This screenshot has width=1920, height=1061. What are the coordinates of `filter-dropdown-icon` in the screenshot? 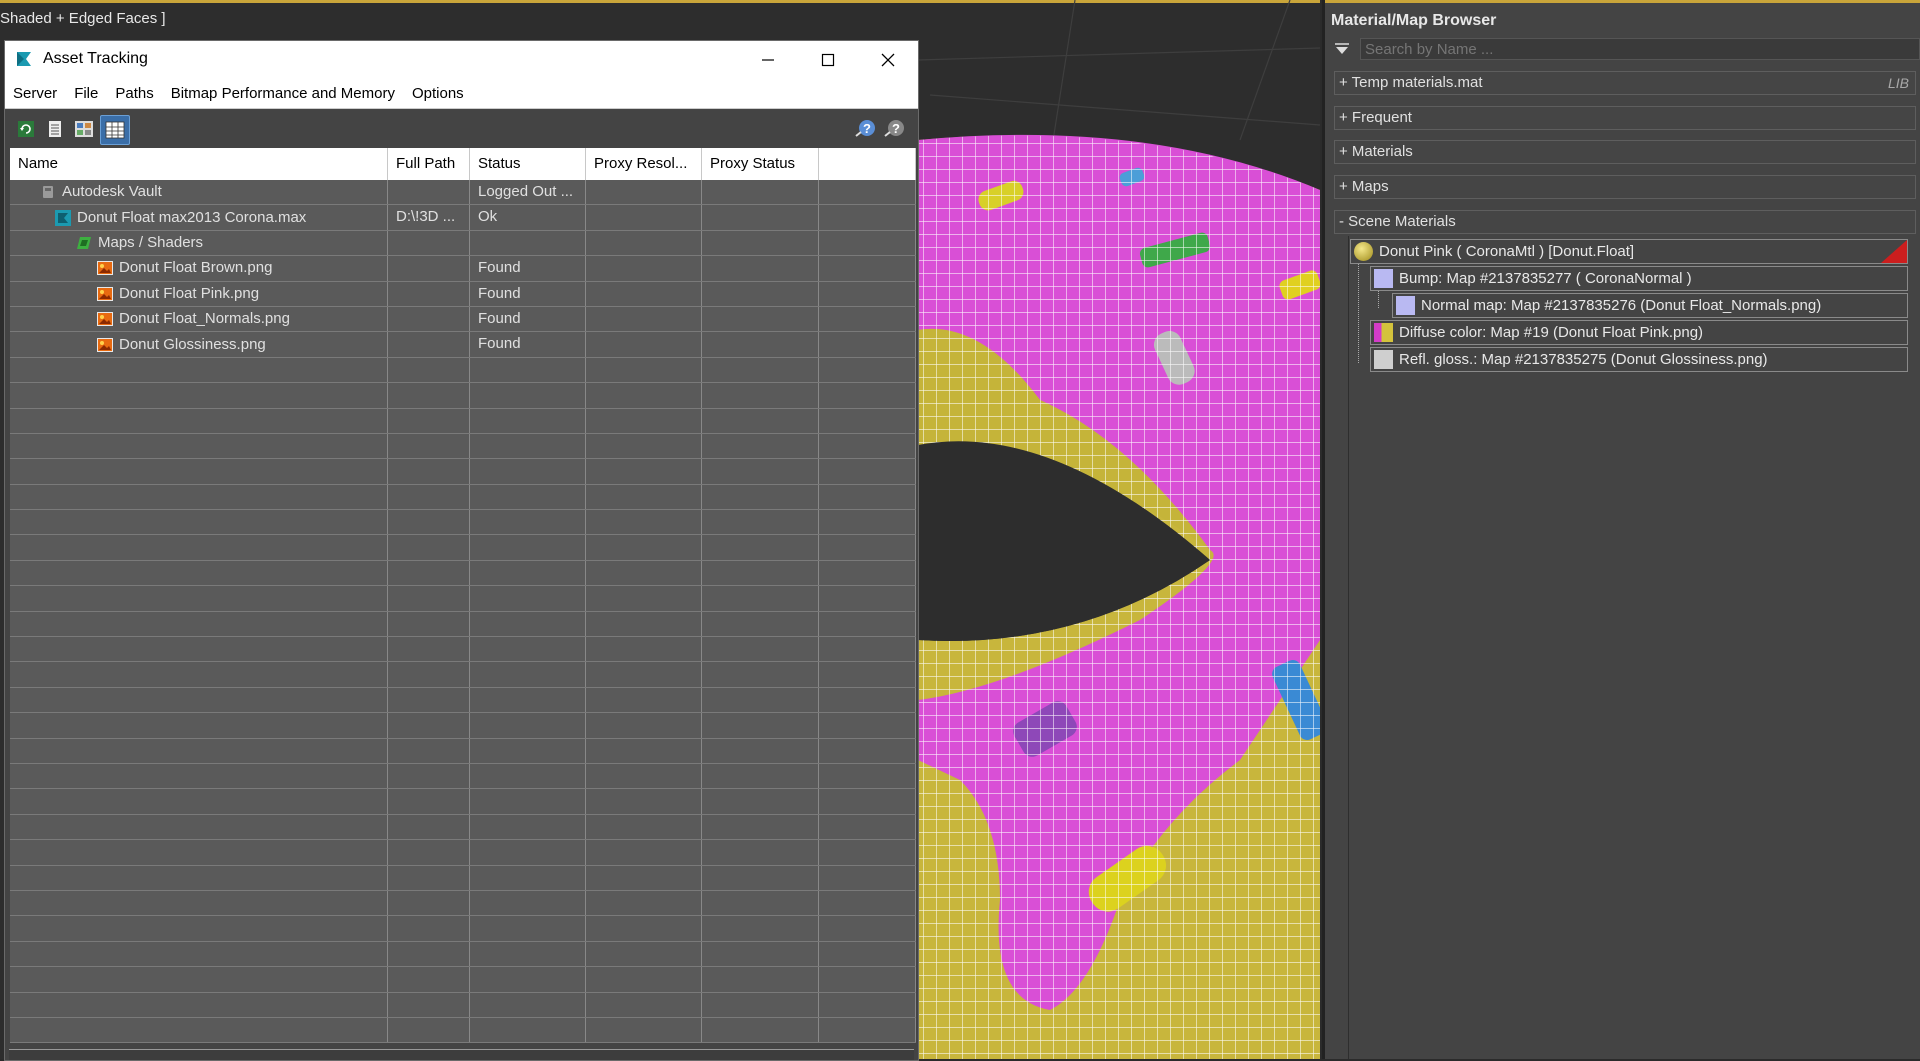 It's located at (1342, 48).